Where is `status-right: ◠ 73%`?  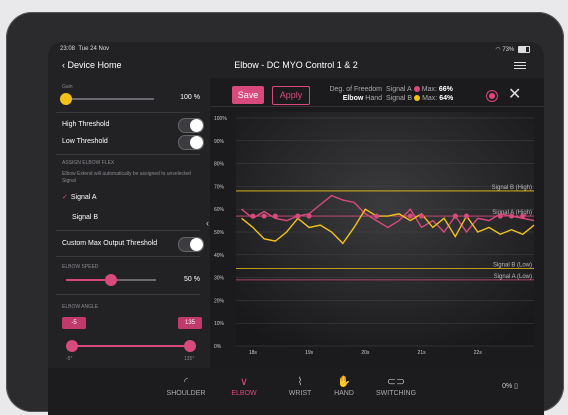 status-right: ◠ 73% is located at coordinates (512, 49).